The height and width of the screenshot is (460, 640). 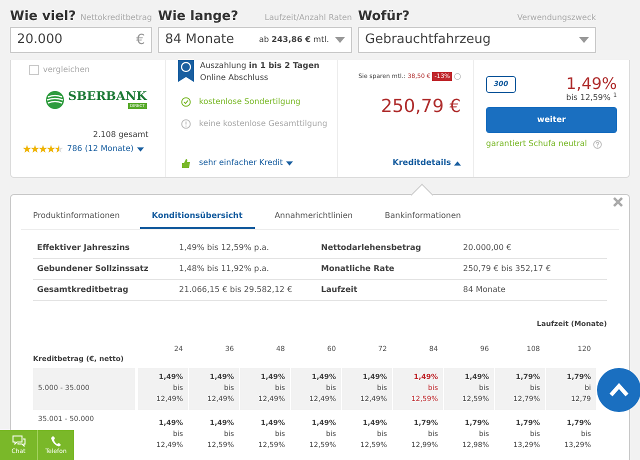 What do you see at coordinates (263, 124) in the screenshot?
I see `feature-text: keine kostenlose Gesamttilgung` at bounding box center [263, 124].